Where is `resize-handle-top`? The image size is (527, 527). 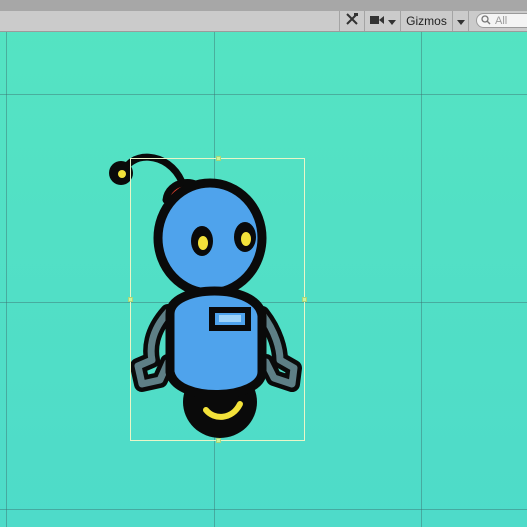
resize-handle-top is located at coordinates (218, 158).